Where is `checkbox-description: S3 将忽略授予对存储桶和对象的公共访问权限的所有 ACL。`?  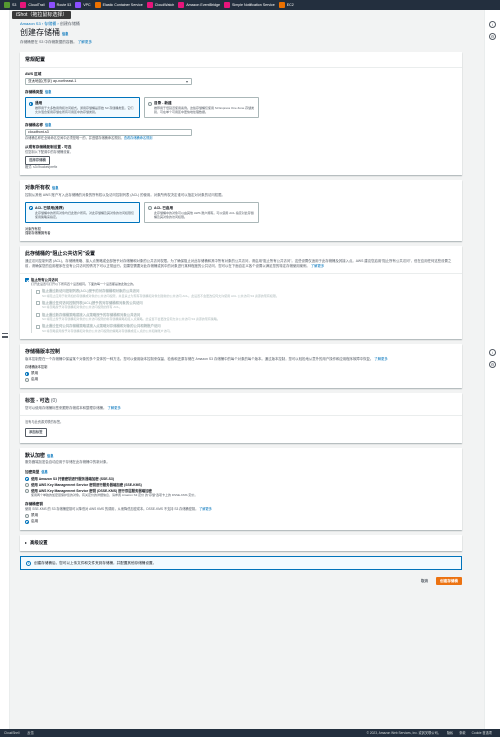
checkbox-description: S3 将忽略授予对存储桶和对象的公共访问权限的所有 ACL。 is located at coordinates (82, 307).